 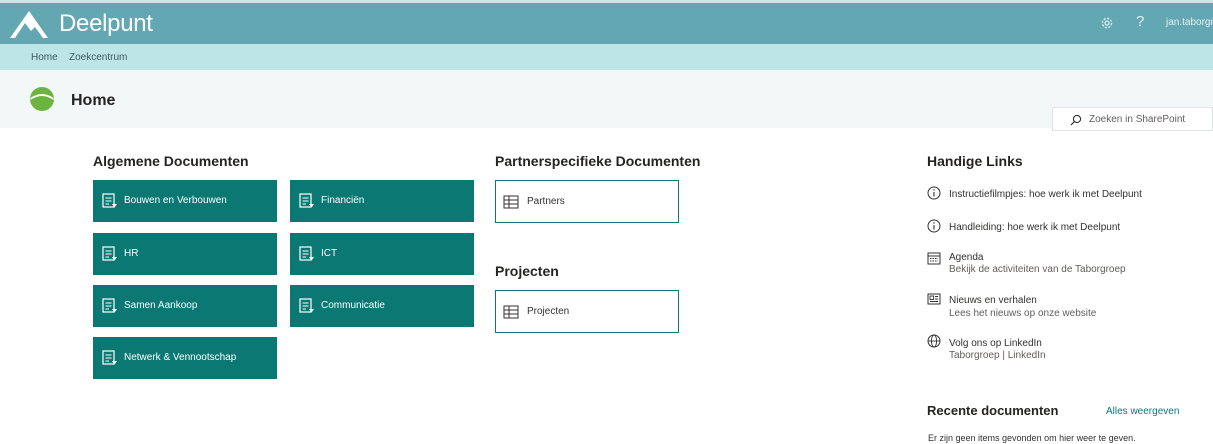 What do you see at coordinates (93, 100) in the screenshot?
I see `page-title: Home` at bounding box center [93, 100].